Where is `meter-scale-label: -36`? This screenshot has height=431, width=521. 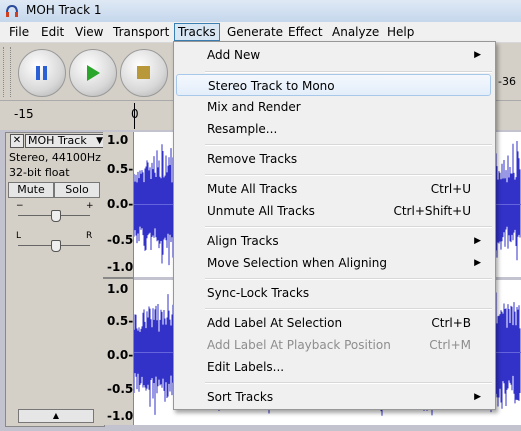
meter-scale-label: -36 is located at coordinates (507, 81).